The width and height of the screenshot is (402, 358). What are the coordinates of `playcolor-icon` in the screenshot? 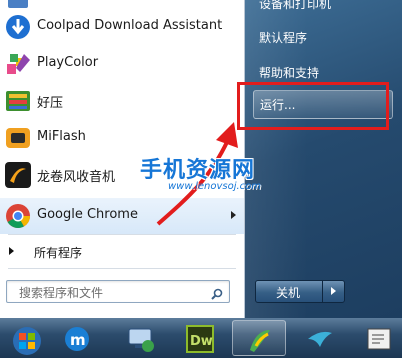 It's located at (18, 64).